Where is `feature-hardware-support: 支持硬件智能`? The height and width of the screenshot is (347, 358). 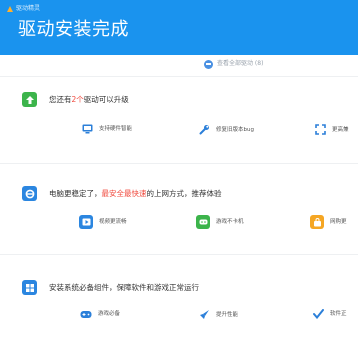 feature-hardware-support: 支持硬件智能 is located at coordinates (107, 129).